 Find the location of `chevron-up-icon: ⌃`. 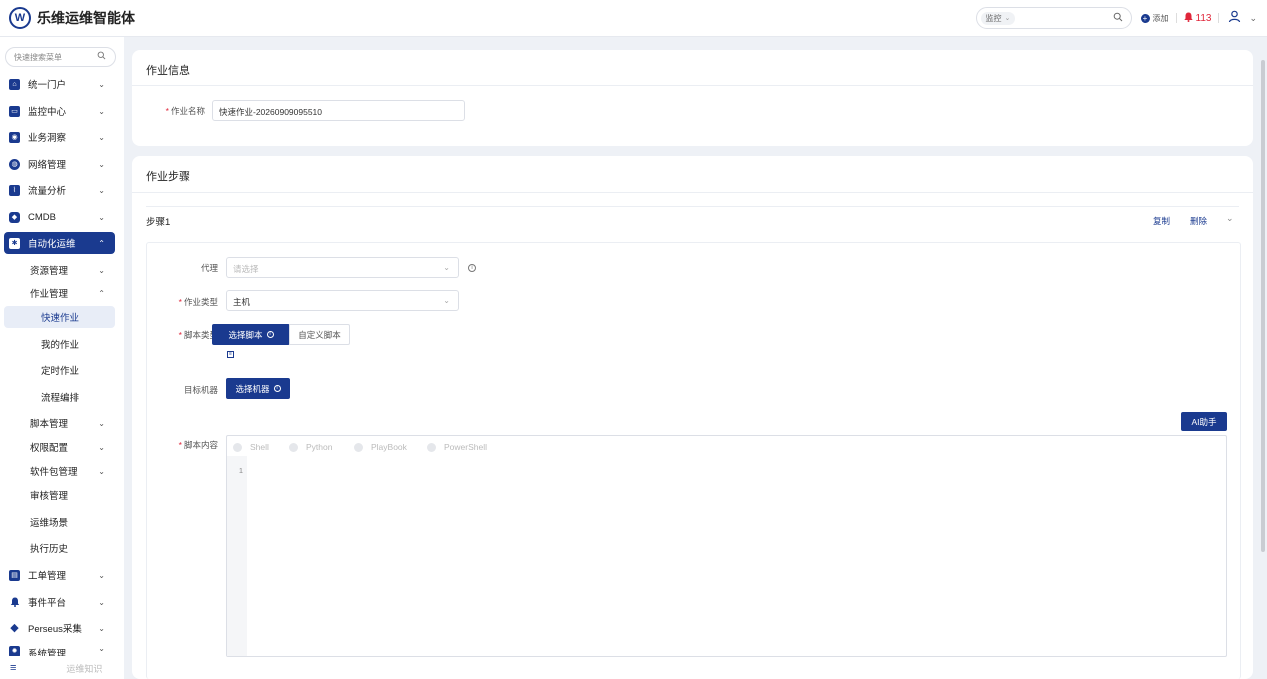

chevron-up-icon: ⌃ is located at coordinates (101, 243).